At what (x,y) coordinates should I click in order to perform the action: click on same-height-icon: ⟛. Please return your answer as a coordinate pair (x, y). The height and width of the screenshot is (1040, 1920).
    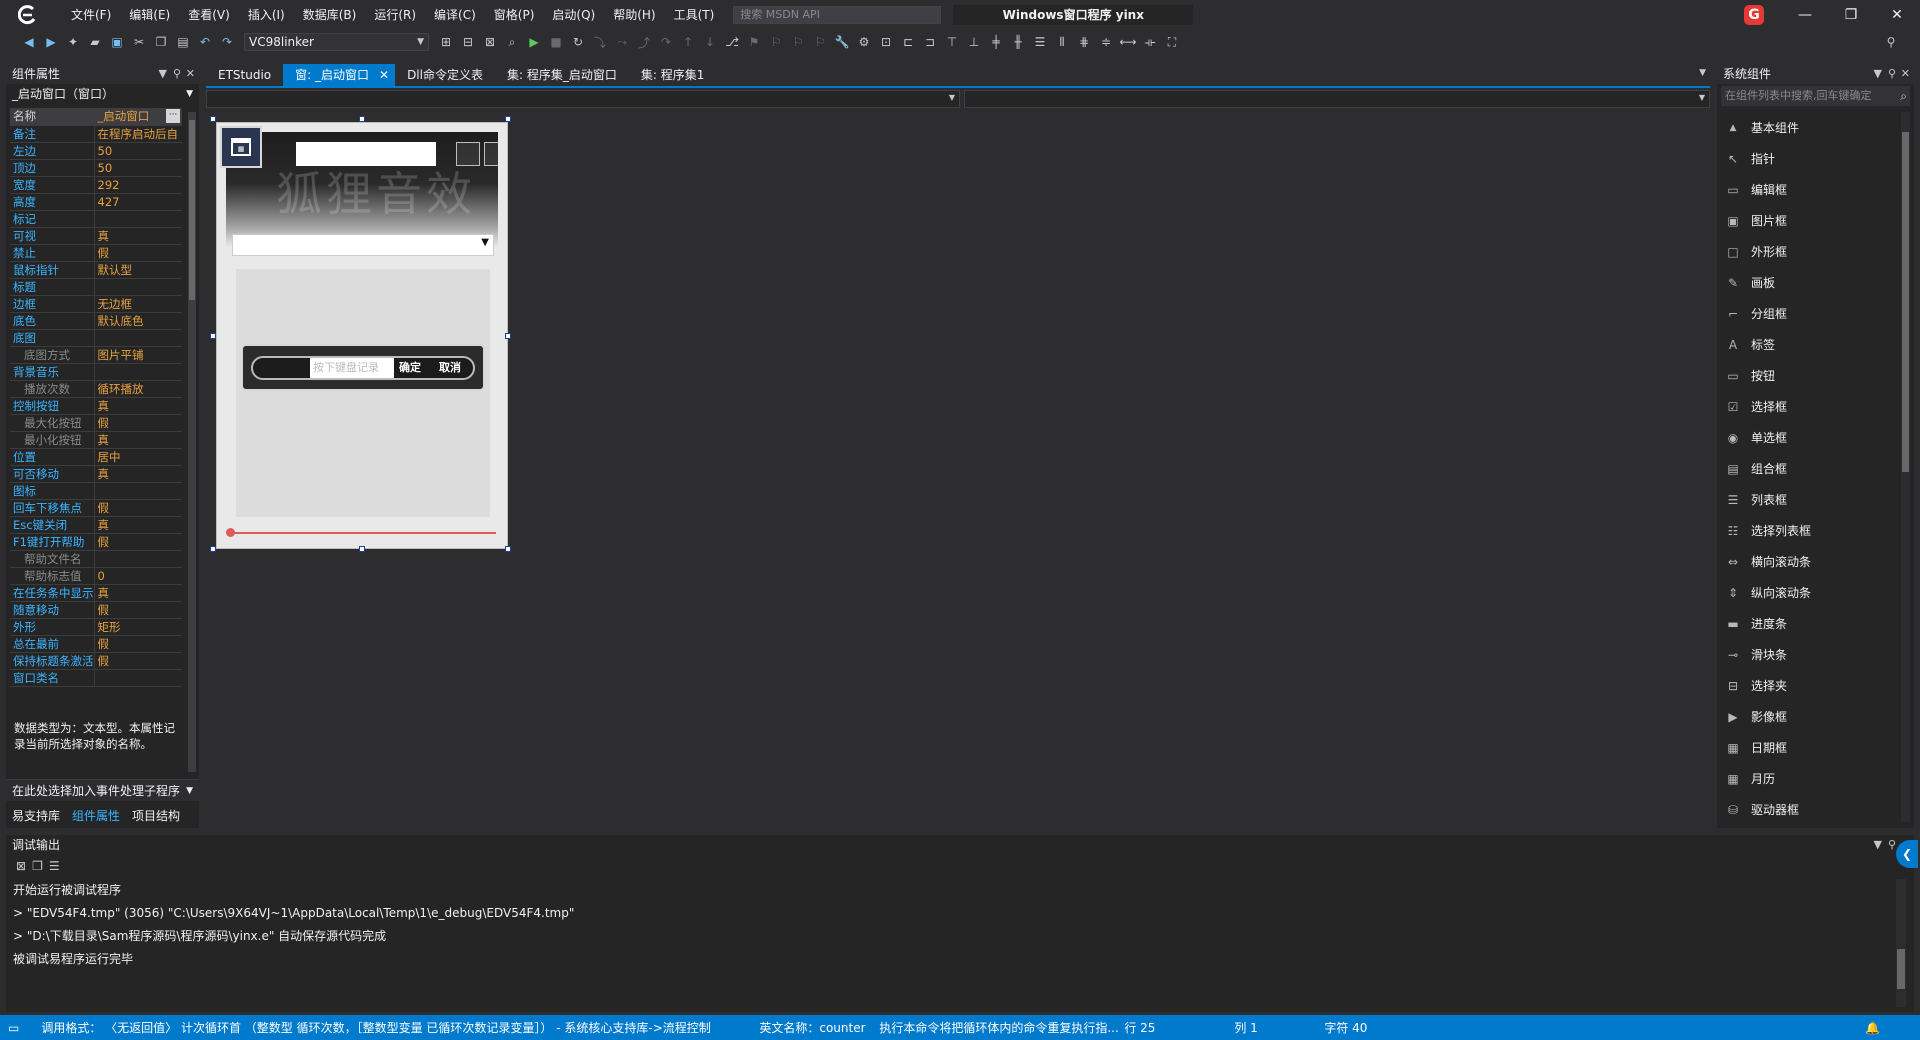
    Looking at the image, I should click on (1150, 42).